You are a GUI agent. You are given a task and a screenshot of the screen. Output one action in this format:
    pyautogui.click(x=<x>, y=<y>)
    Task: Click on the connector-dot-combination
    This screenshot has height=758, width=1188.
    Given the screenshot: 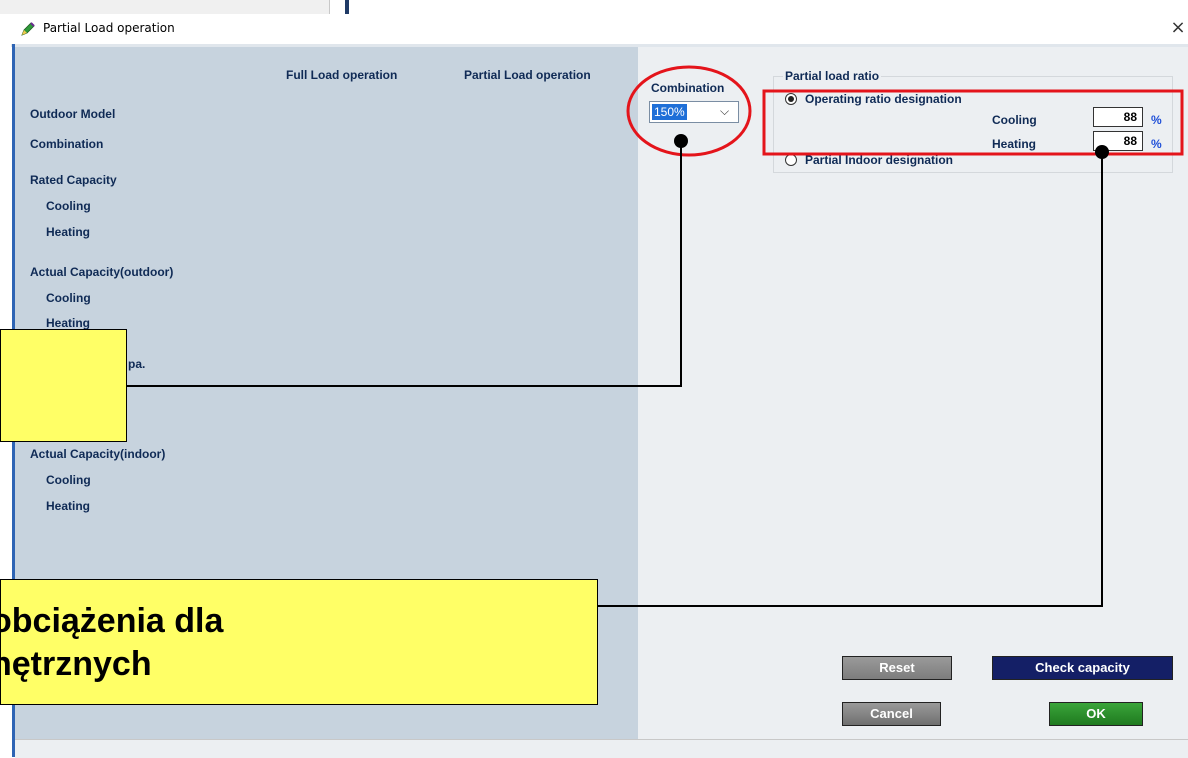 What is the action you would take?
    pyautogui.click(x=681, y=141)
    